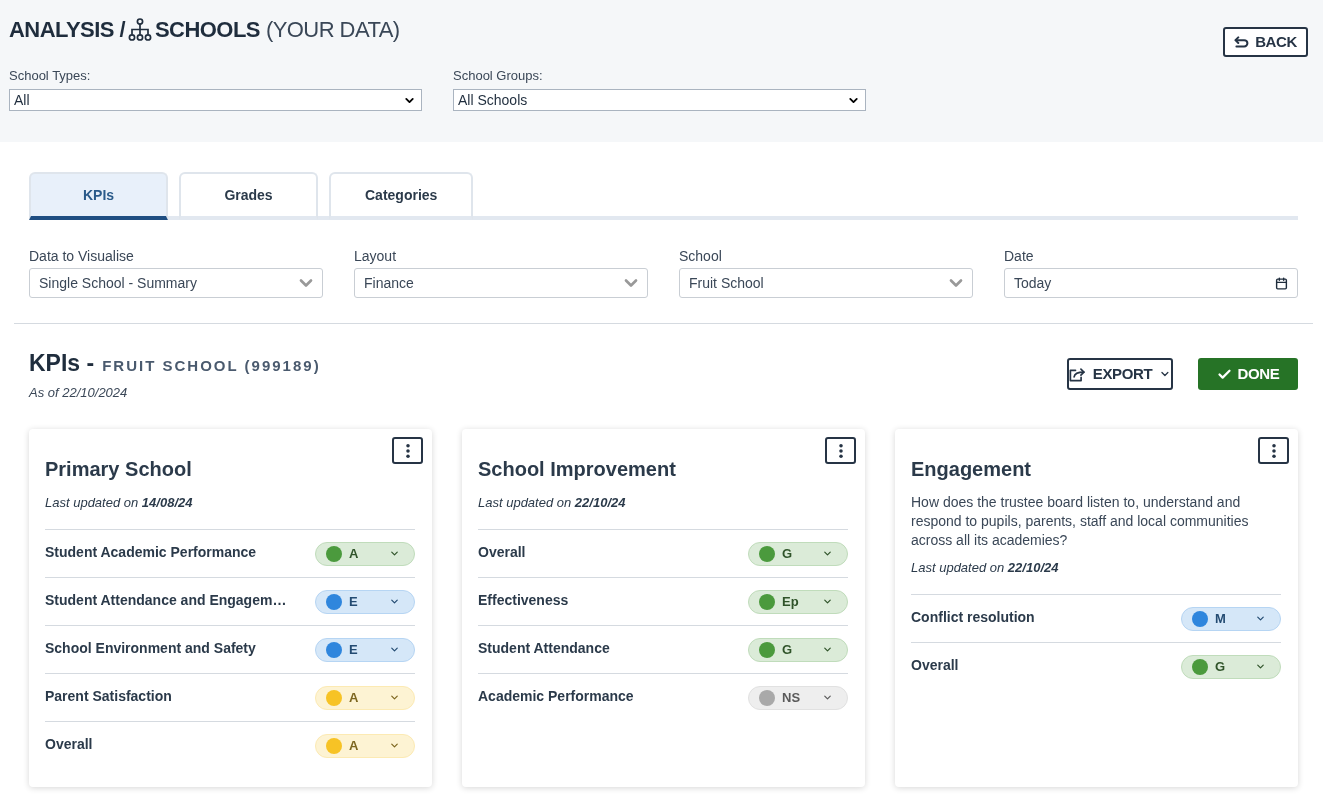 The width and height of the screenshot is (1323, 800). Describe the element at coordinates (701, 256) in the screenshot. I see `field-label: School` at that location.